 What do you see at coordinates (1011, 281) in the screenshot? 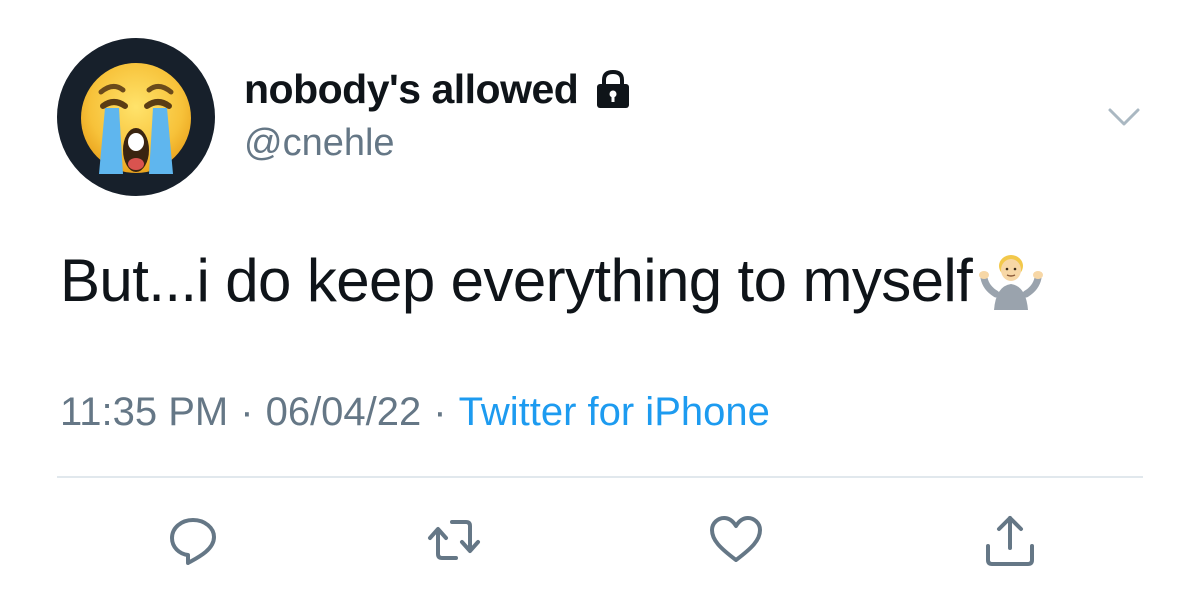
I see `person-shrugging-icon` at bounding box center [1011, 281].